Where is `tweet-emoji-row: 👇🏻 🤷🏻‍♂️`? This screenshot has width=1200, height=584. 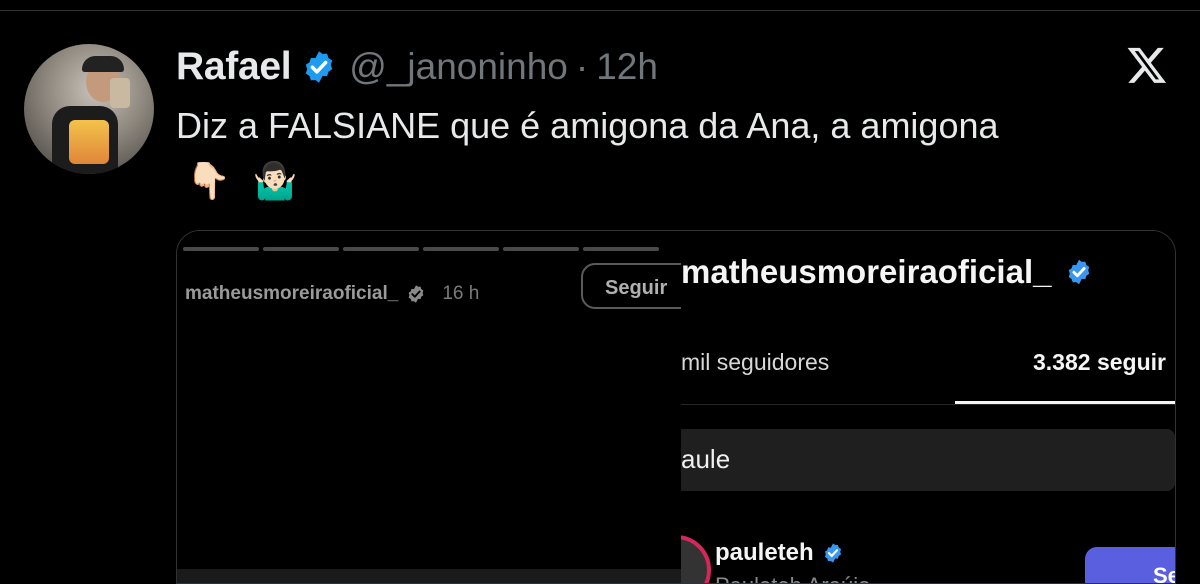
tweet-emoji-row: 👇🏻 🤷🏻‍♂️ is located at coordinates (242, 182).